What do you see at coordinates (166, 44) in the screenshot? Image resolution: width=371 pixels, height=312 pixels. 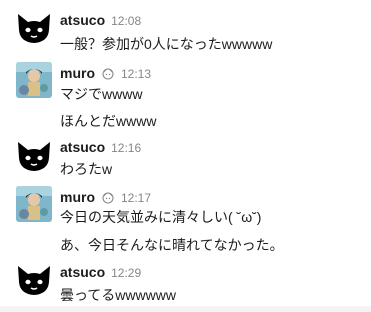 I see `message-text: 一般？参加が0人になったwwwww` at bounding box center [166, 44].